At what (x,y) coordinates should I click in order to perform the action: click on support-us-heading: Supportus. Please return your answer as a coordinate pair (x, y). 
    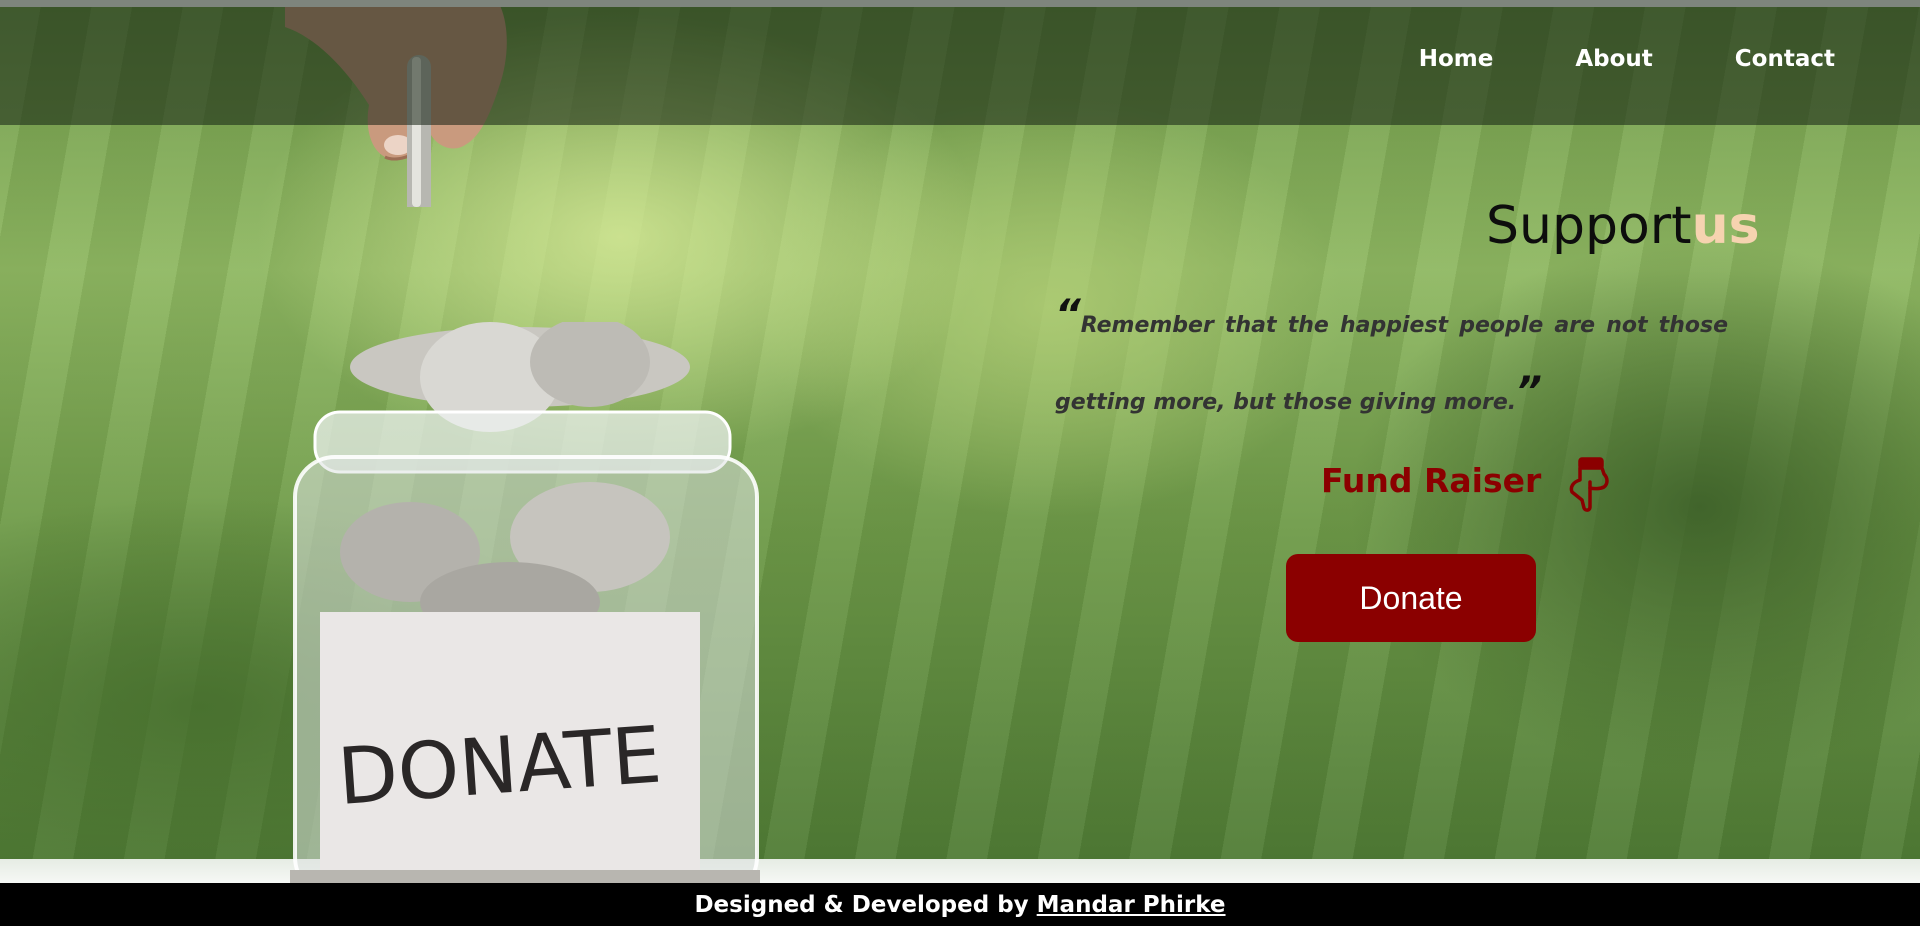
    Looking at the image, I should click on (1623, 226).